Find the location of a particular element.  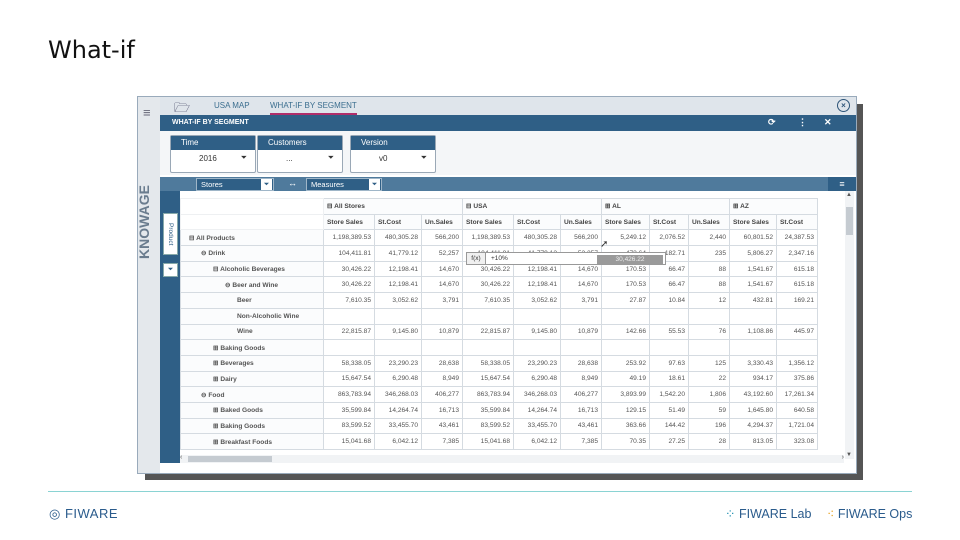

table-cell: 813.05 is located at coordinates (753, 441).